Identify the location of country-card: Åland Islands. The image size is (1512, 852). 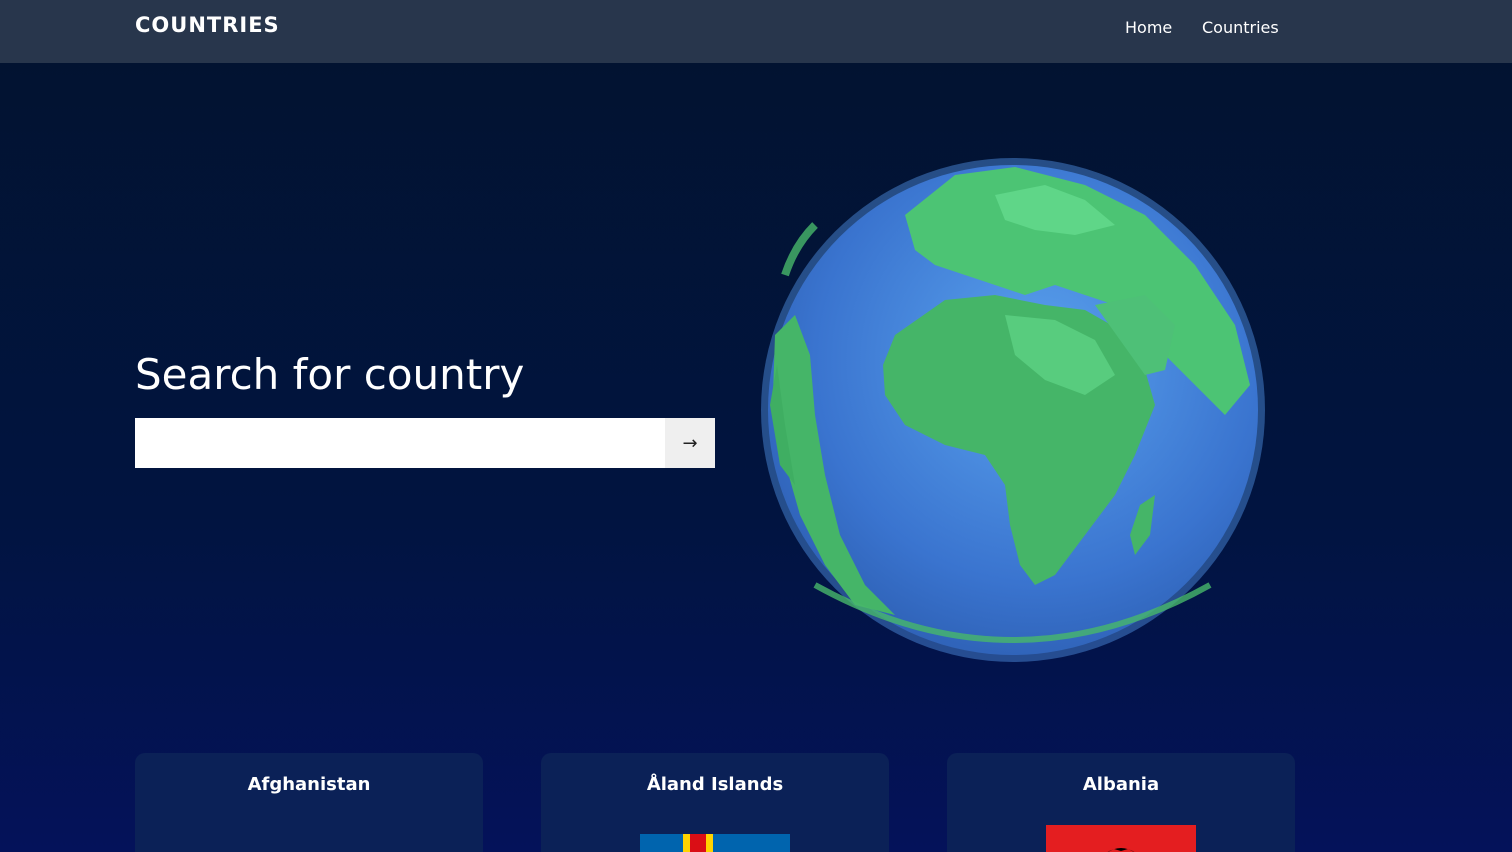
(715, 802).